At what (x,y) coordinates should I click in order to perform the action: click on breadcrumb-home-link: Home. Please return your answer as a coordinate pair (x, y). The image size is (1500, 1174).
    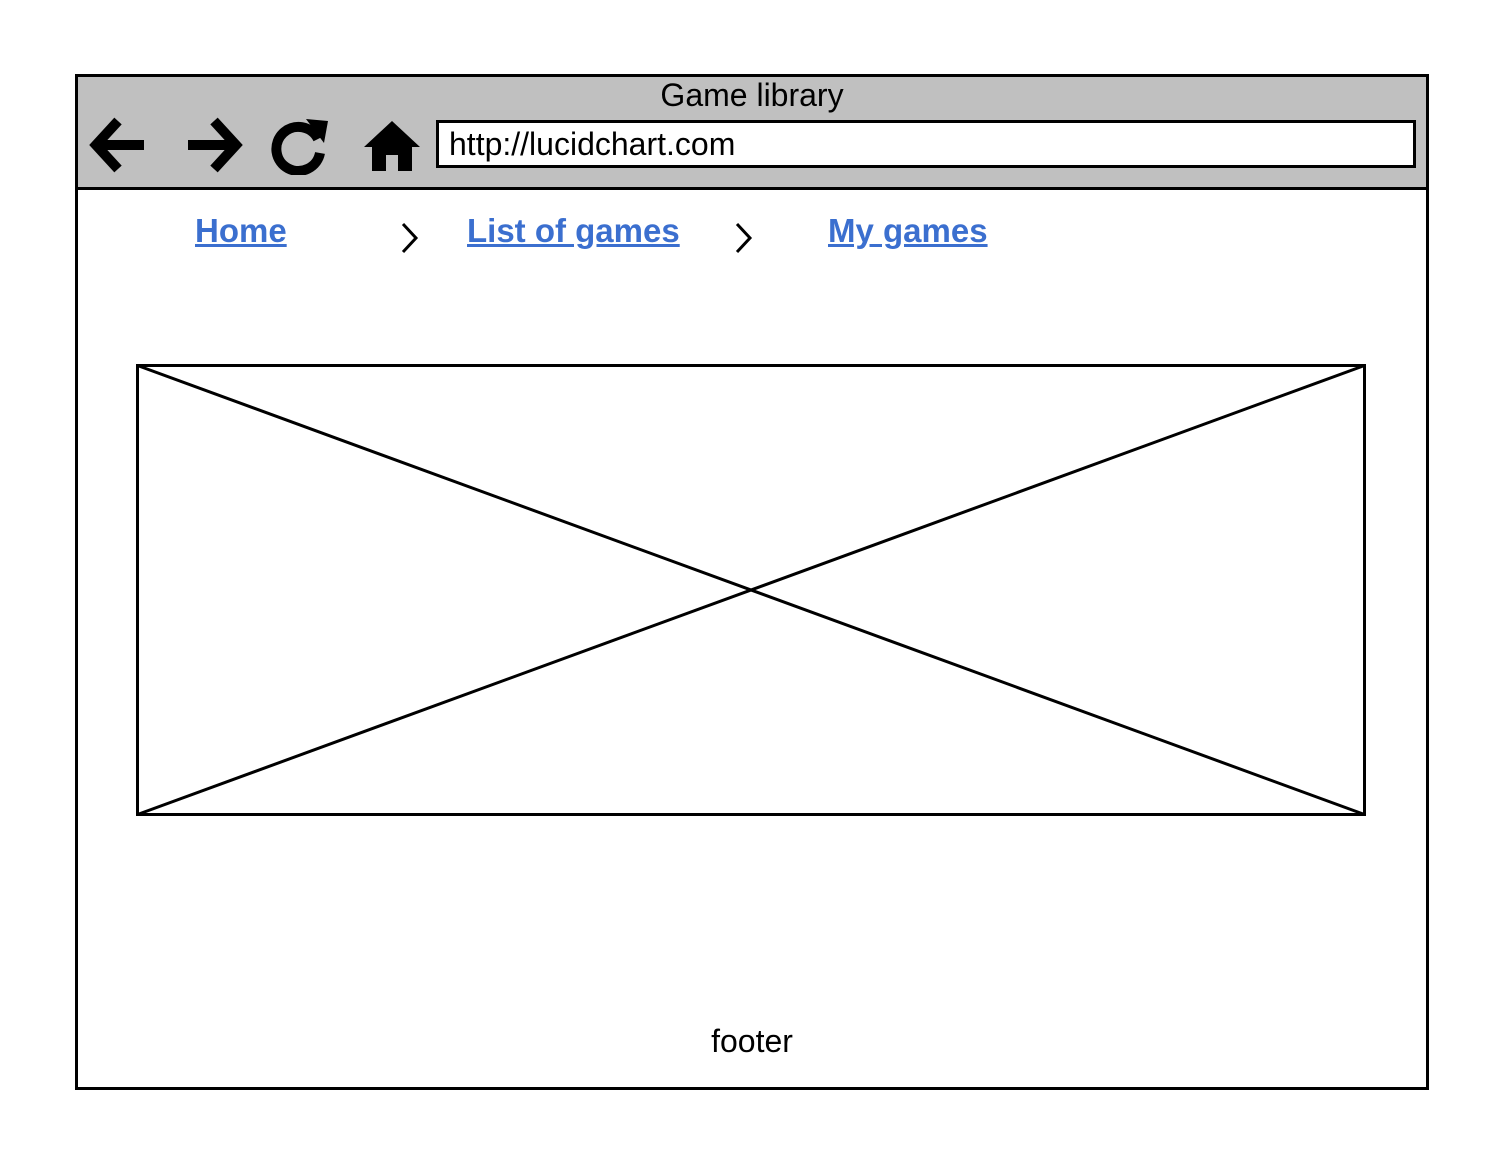
    Looking at the image, I should click on (241, 231).